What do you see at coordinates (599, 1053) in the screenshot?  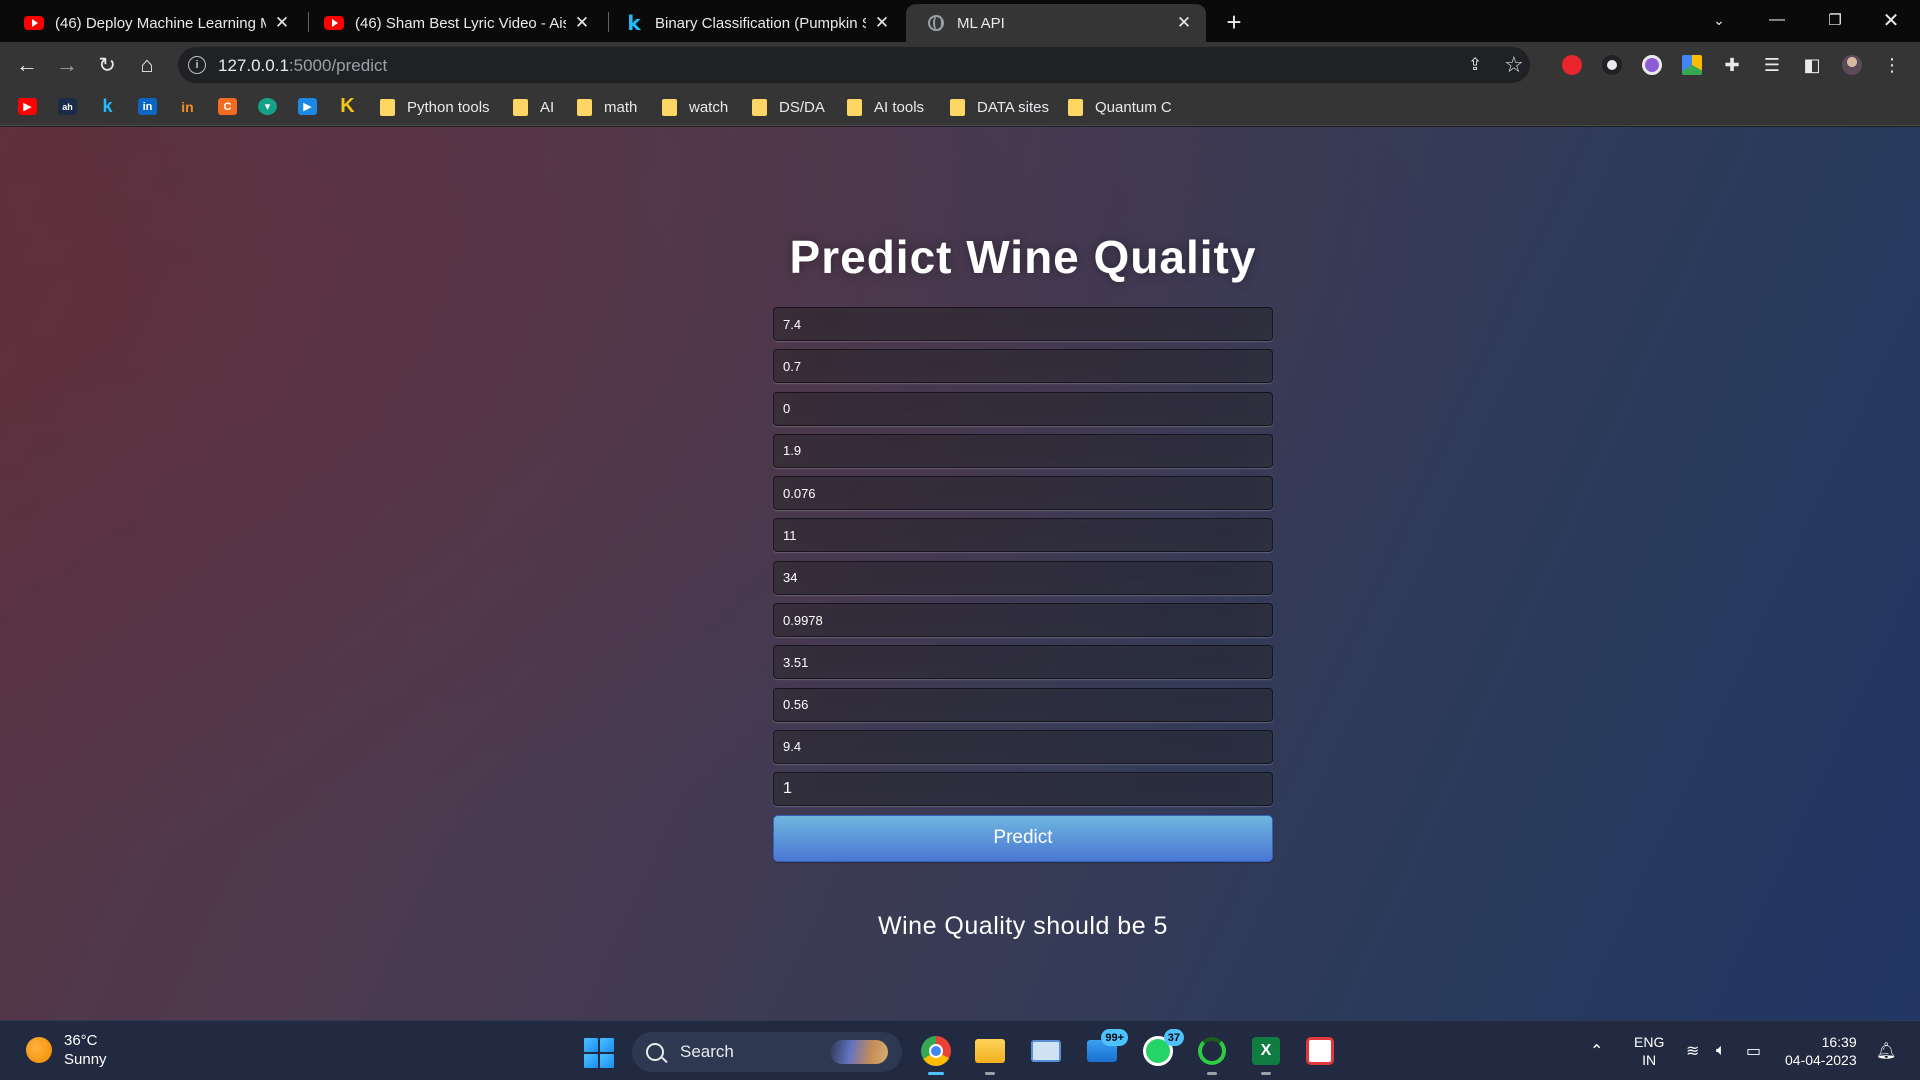 I see `windows-start-icon` at bounding box center [599, 1053].